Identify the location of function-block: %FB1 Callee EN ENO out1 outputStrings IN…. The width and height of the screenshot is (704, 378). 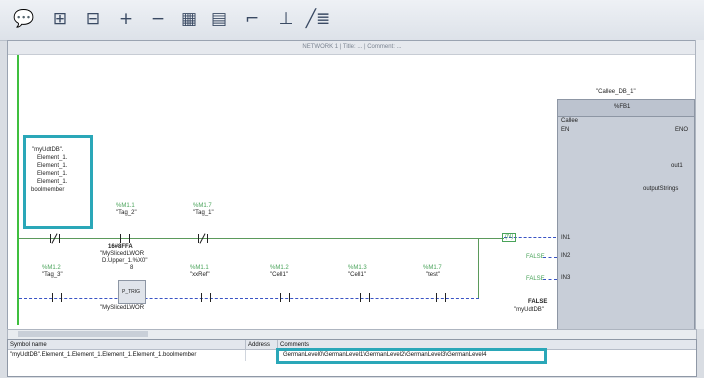
(626, 214).